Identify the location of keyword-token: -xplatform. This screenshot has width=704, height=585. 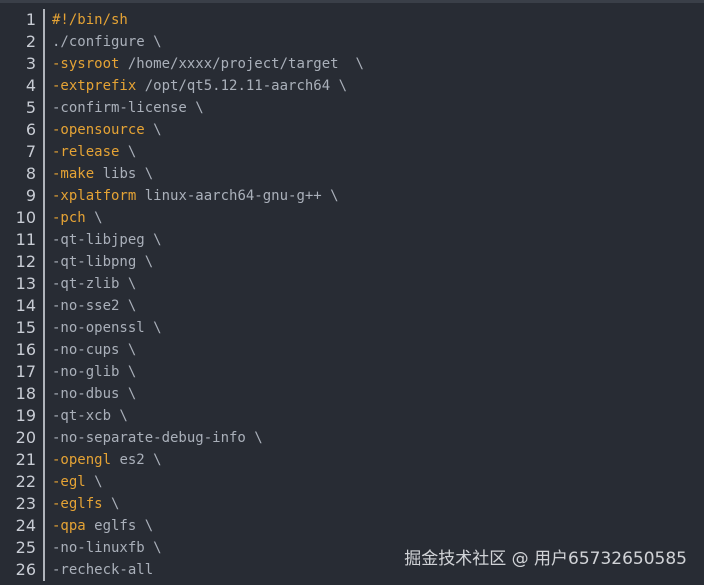
(94, 196).